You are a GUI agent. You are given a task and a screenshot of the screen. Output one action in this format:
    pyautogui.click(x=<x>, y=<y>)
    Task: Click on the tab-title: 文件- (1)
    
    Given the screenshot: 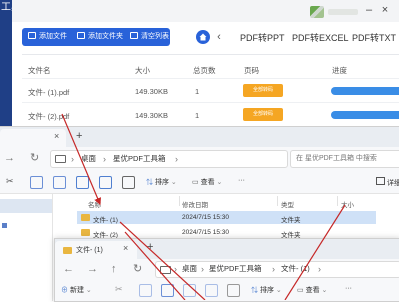 What is the action you would take?
    pyautogui.click(x=89, y=250)
    